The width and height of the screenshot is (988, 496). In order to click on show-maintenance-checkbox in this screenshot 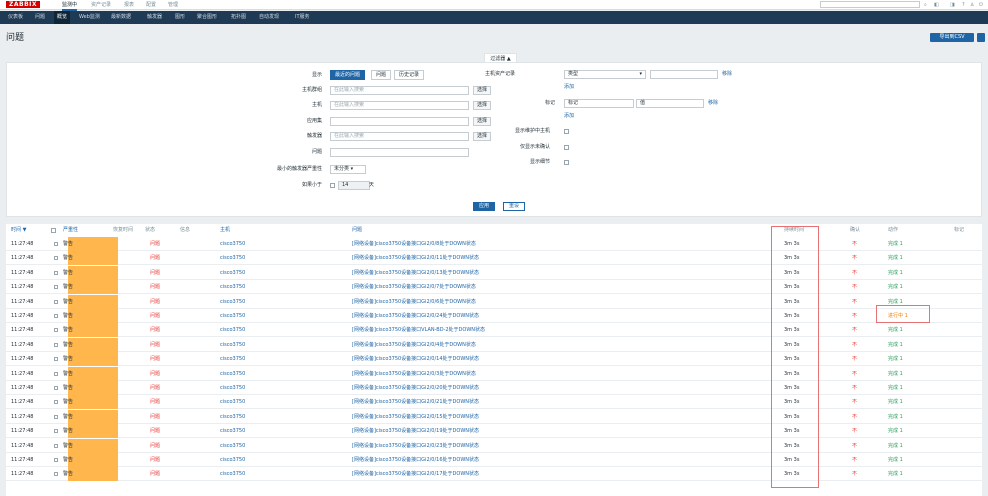, I will do `click(566, 131)`.